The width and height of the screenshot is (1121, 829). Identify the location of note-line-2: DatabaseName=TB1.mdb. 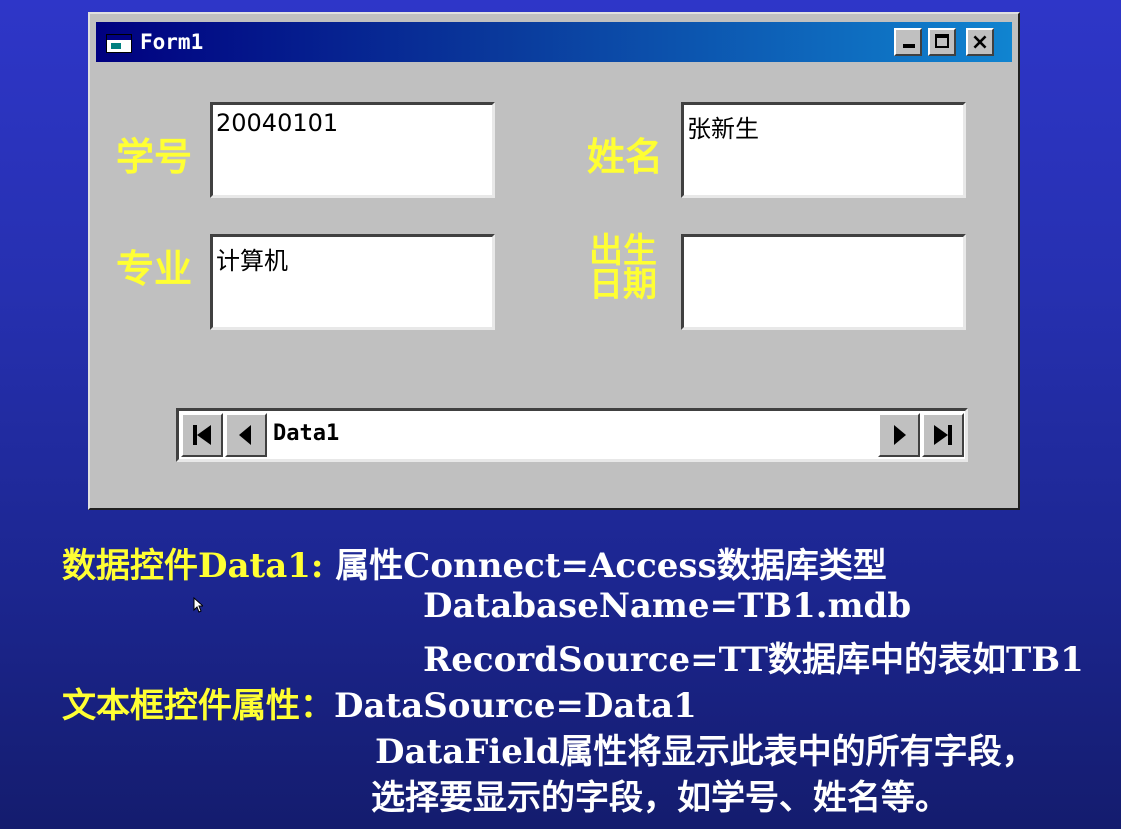
(667, 606).